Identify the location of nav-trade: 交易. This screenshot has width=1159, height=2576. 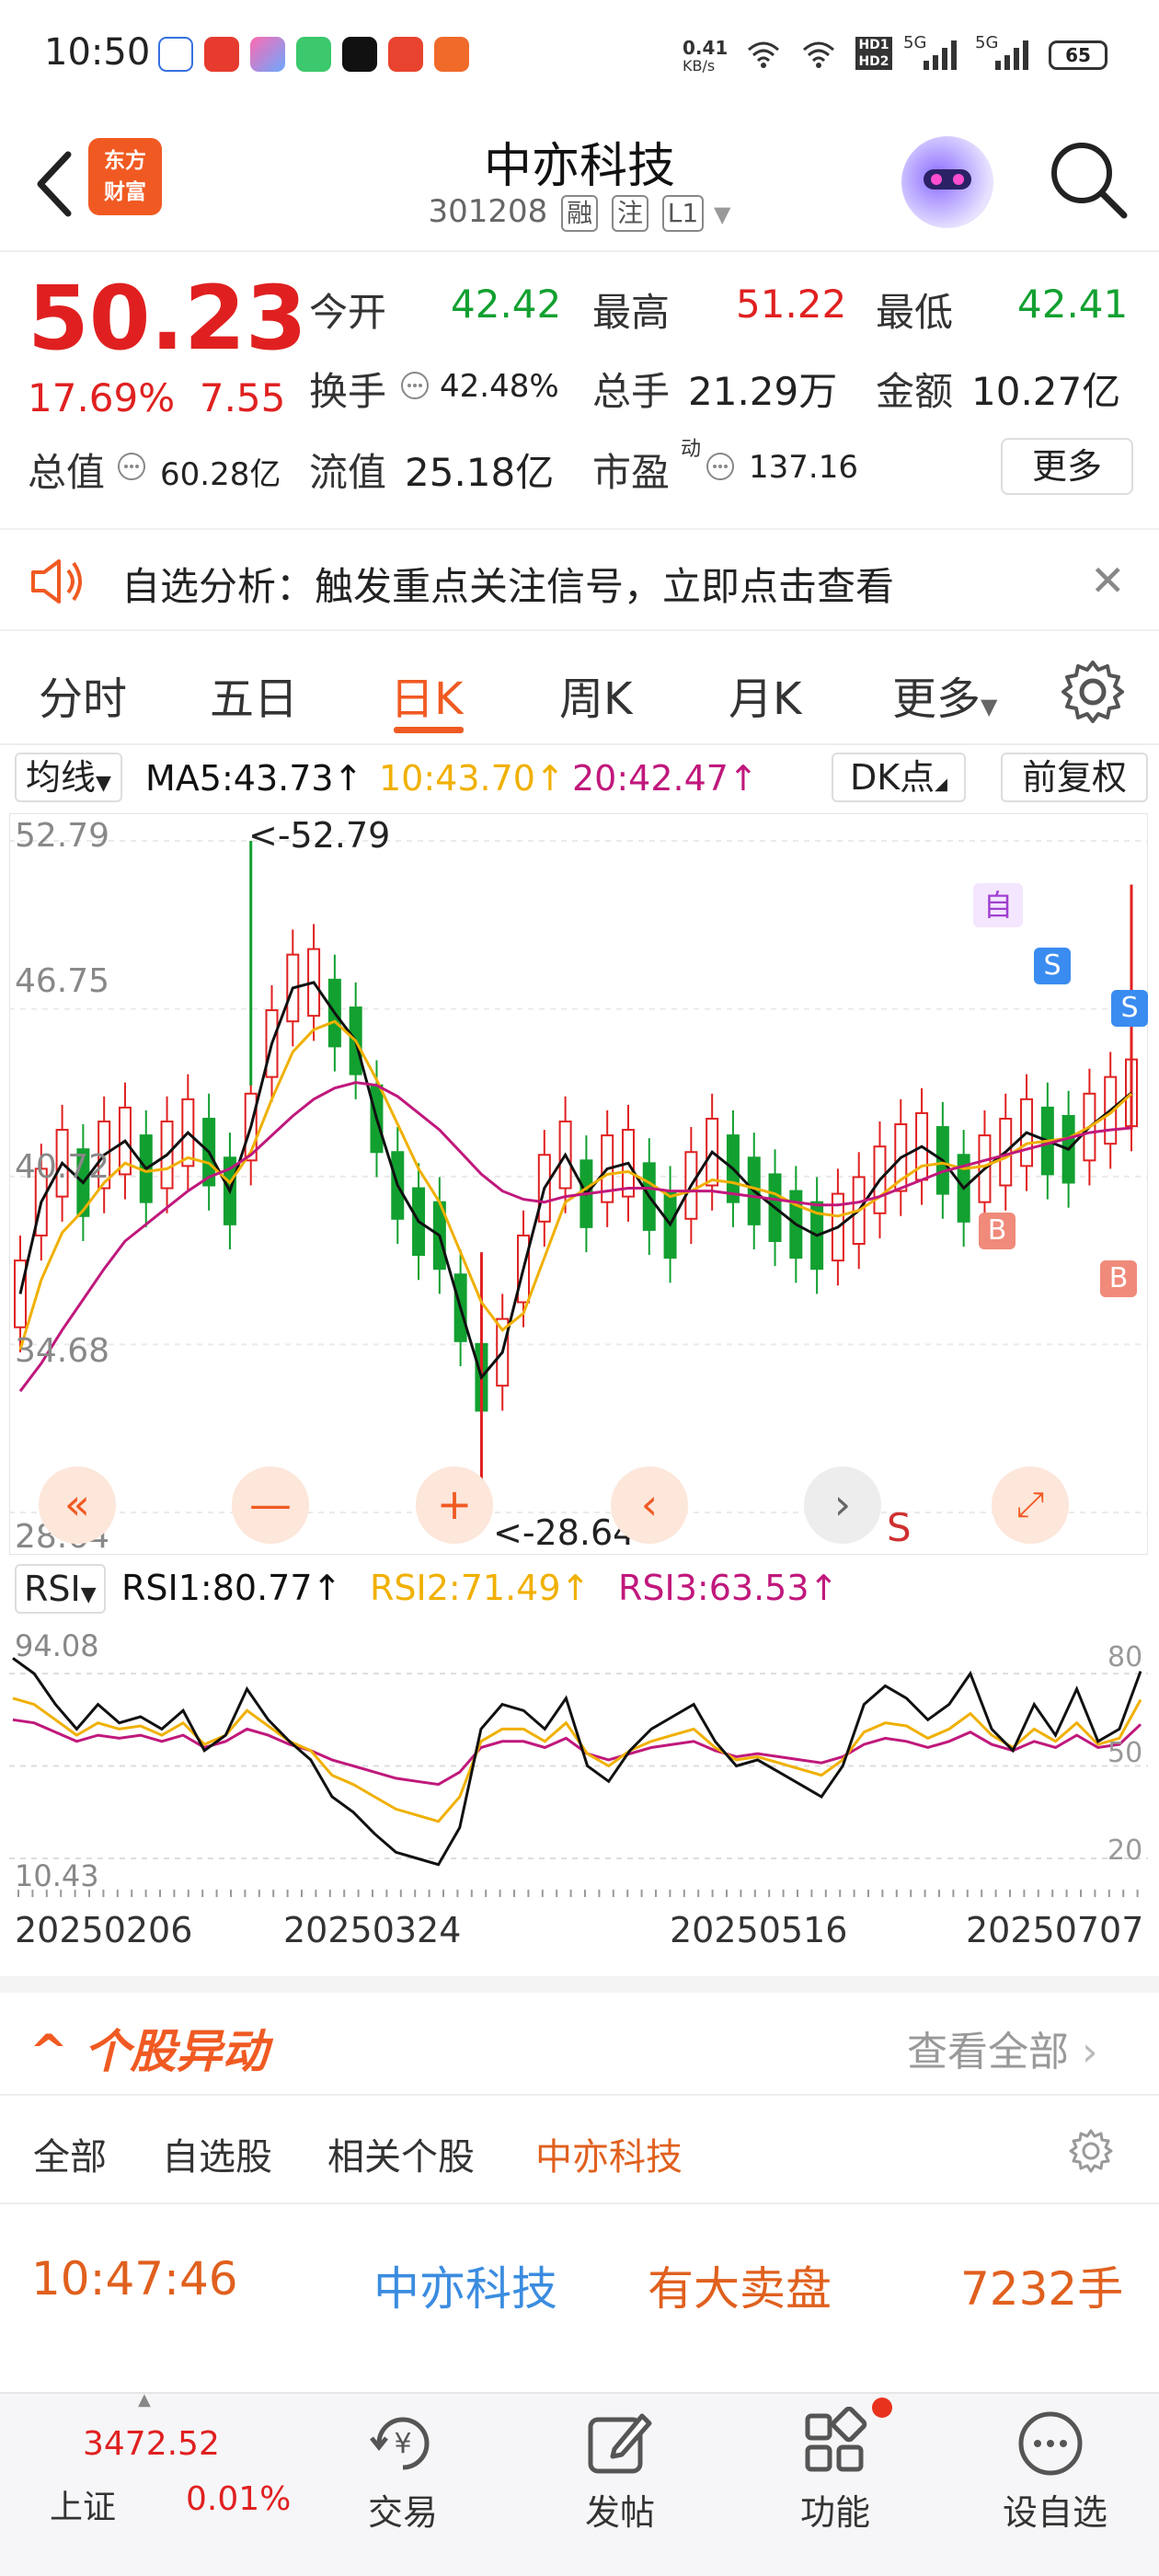
(403, 2509).